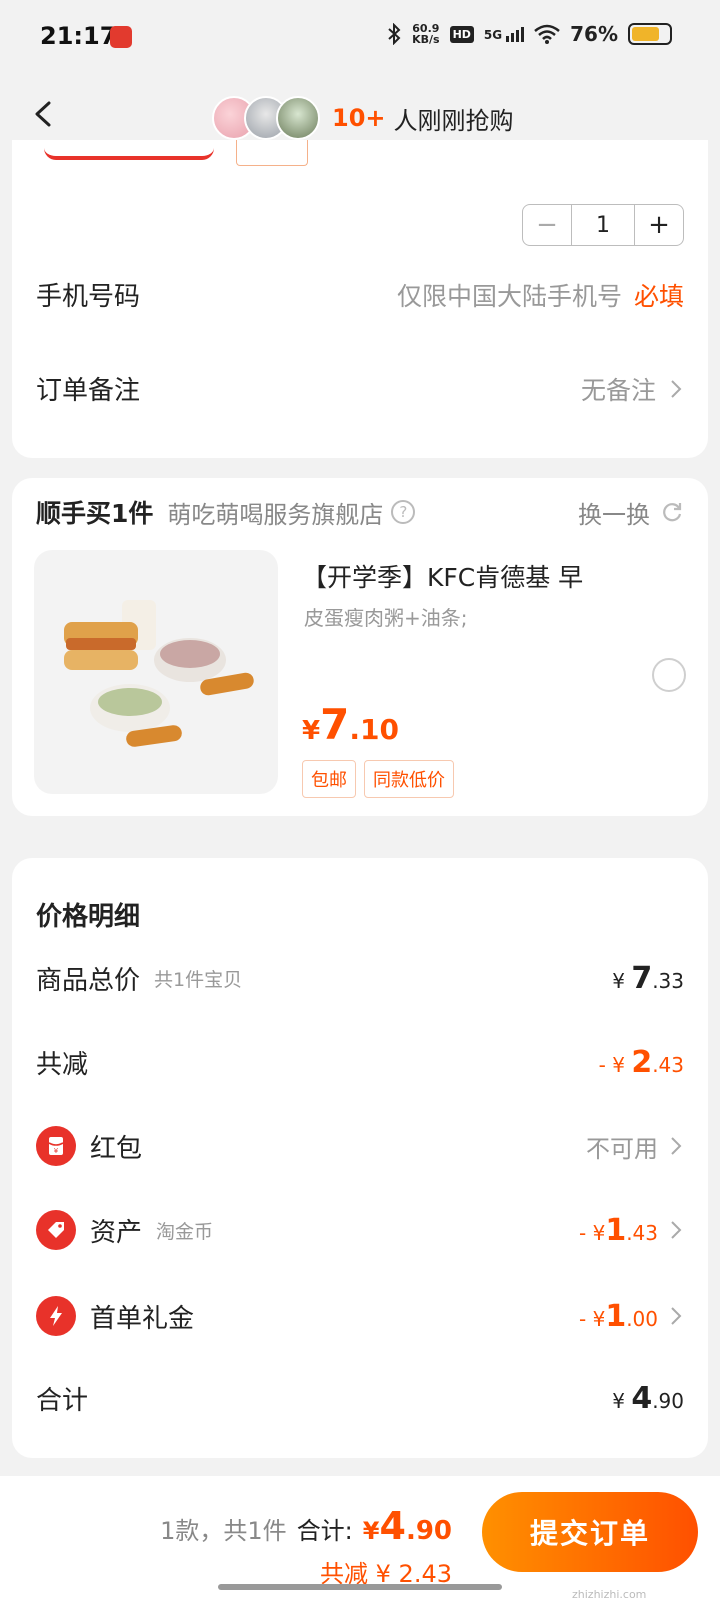 The image size is (720, 1600). Describe the element at coordinates (641, 1062) in the screenshot. I see `discount-value: - ¥ 2.43` at that location.